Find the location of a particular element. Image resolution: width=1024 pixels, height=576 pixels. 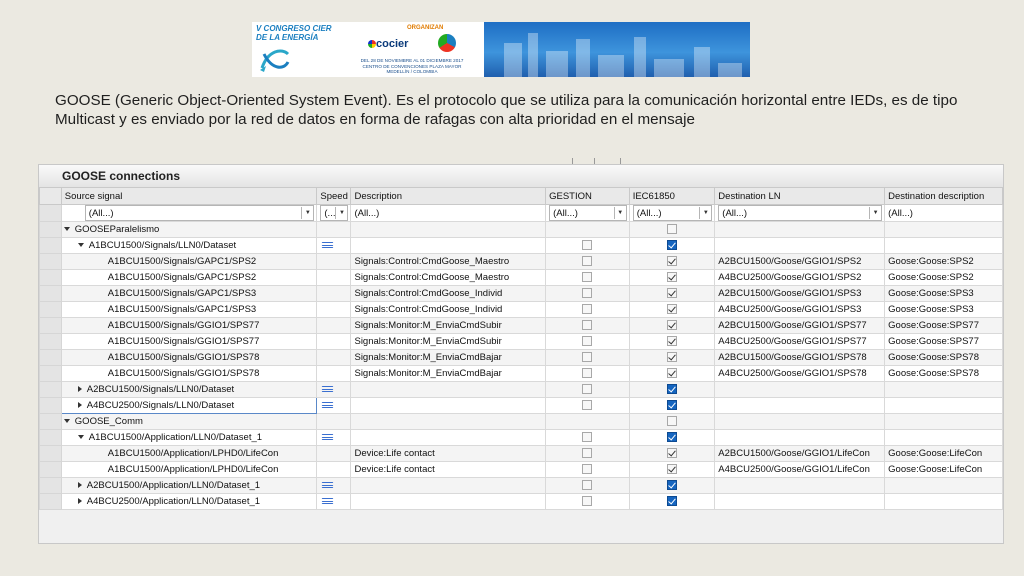

cell-source-signal: A1BCU1500/Signals/GGIO1/SPS78 is located at coordinates (189, 357).